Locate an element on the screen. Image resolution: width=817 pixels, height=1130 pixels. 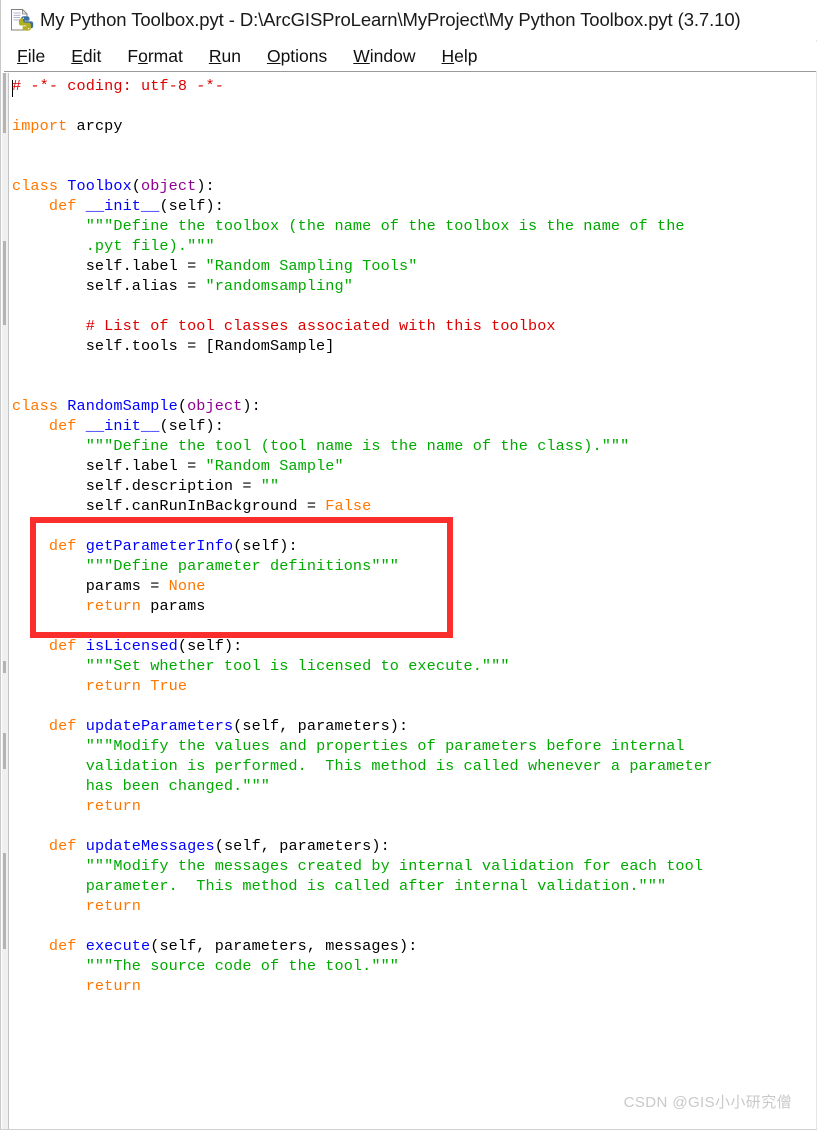
code-token: self.description = is located at coordinates (136, 486).